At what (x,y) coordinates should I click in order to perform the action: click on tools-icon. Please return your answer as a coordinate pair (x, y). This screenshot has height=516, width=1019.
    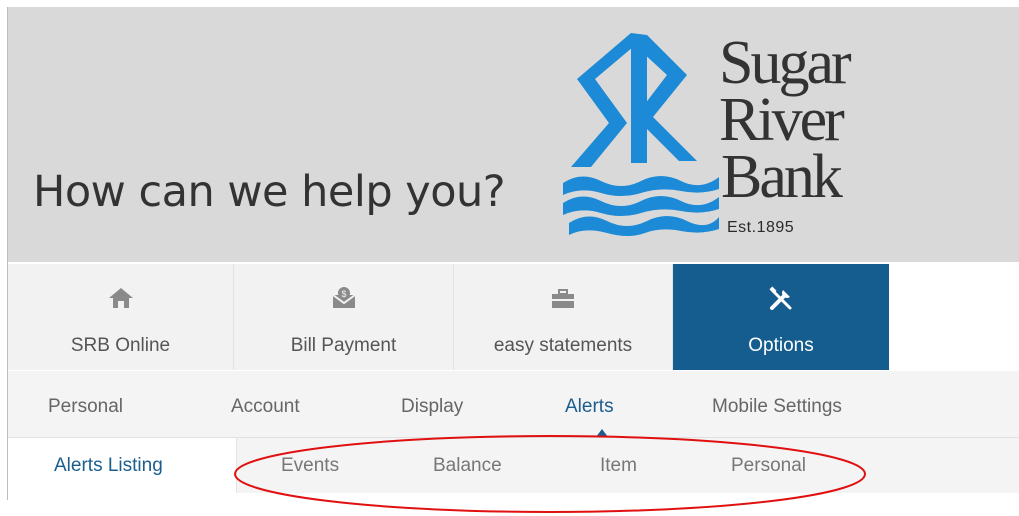
    Looking at the image, I should click on (781, 300).